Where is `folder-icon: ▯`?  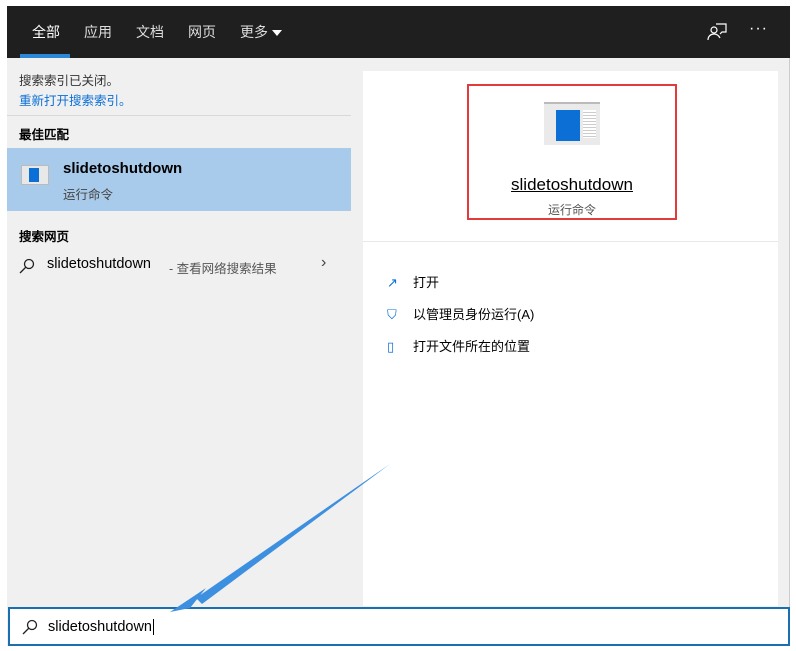
folder-icon: ▯ is located at coordinates (391, 346).